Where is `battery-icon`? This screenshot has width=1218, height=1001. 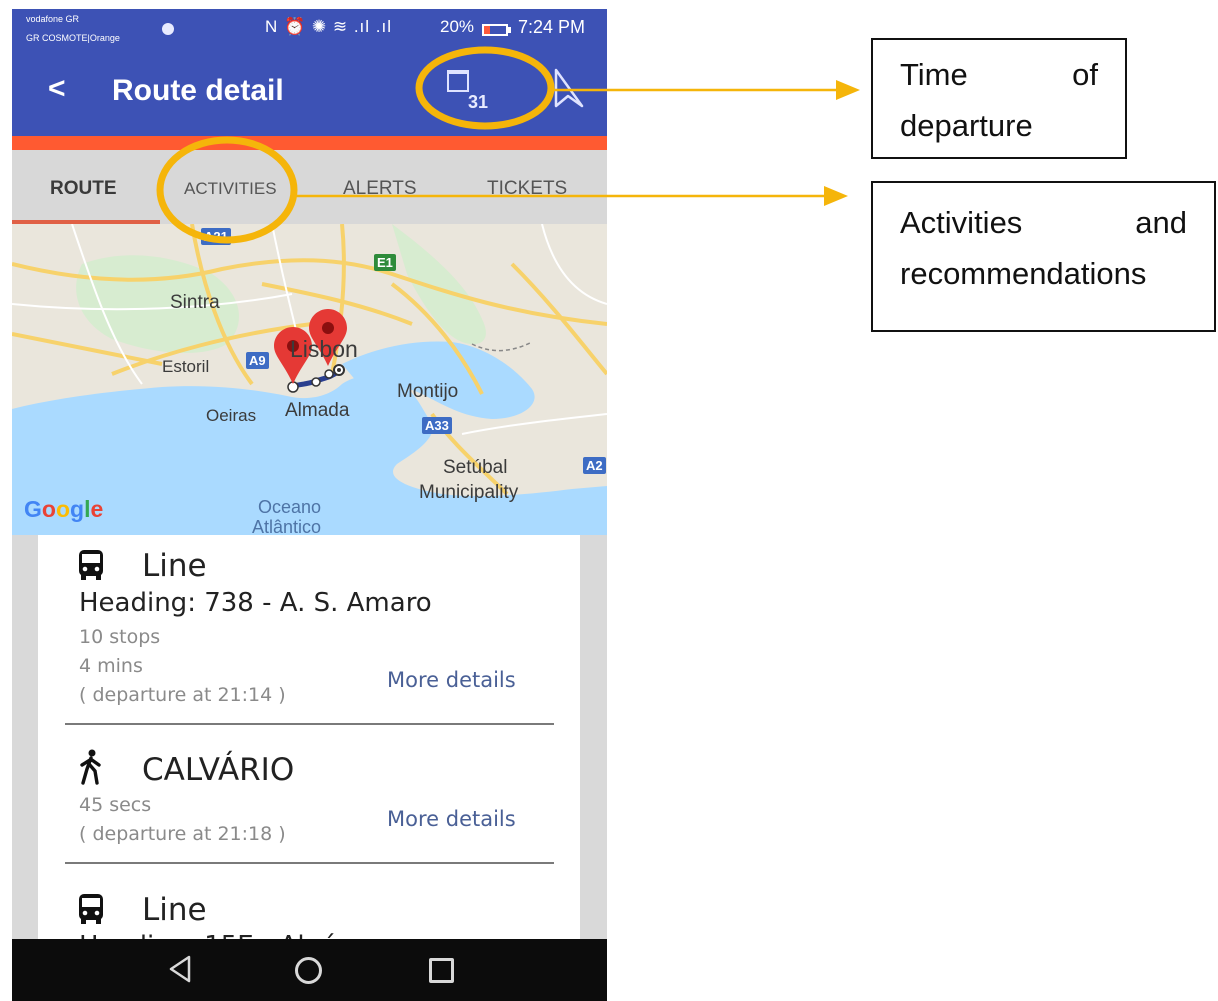
battery-icon is located at coordinates (495, 30).